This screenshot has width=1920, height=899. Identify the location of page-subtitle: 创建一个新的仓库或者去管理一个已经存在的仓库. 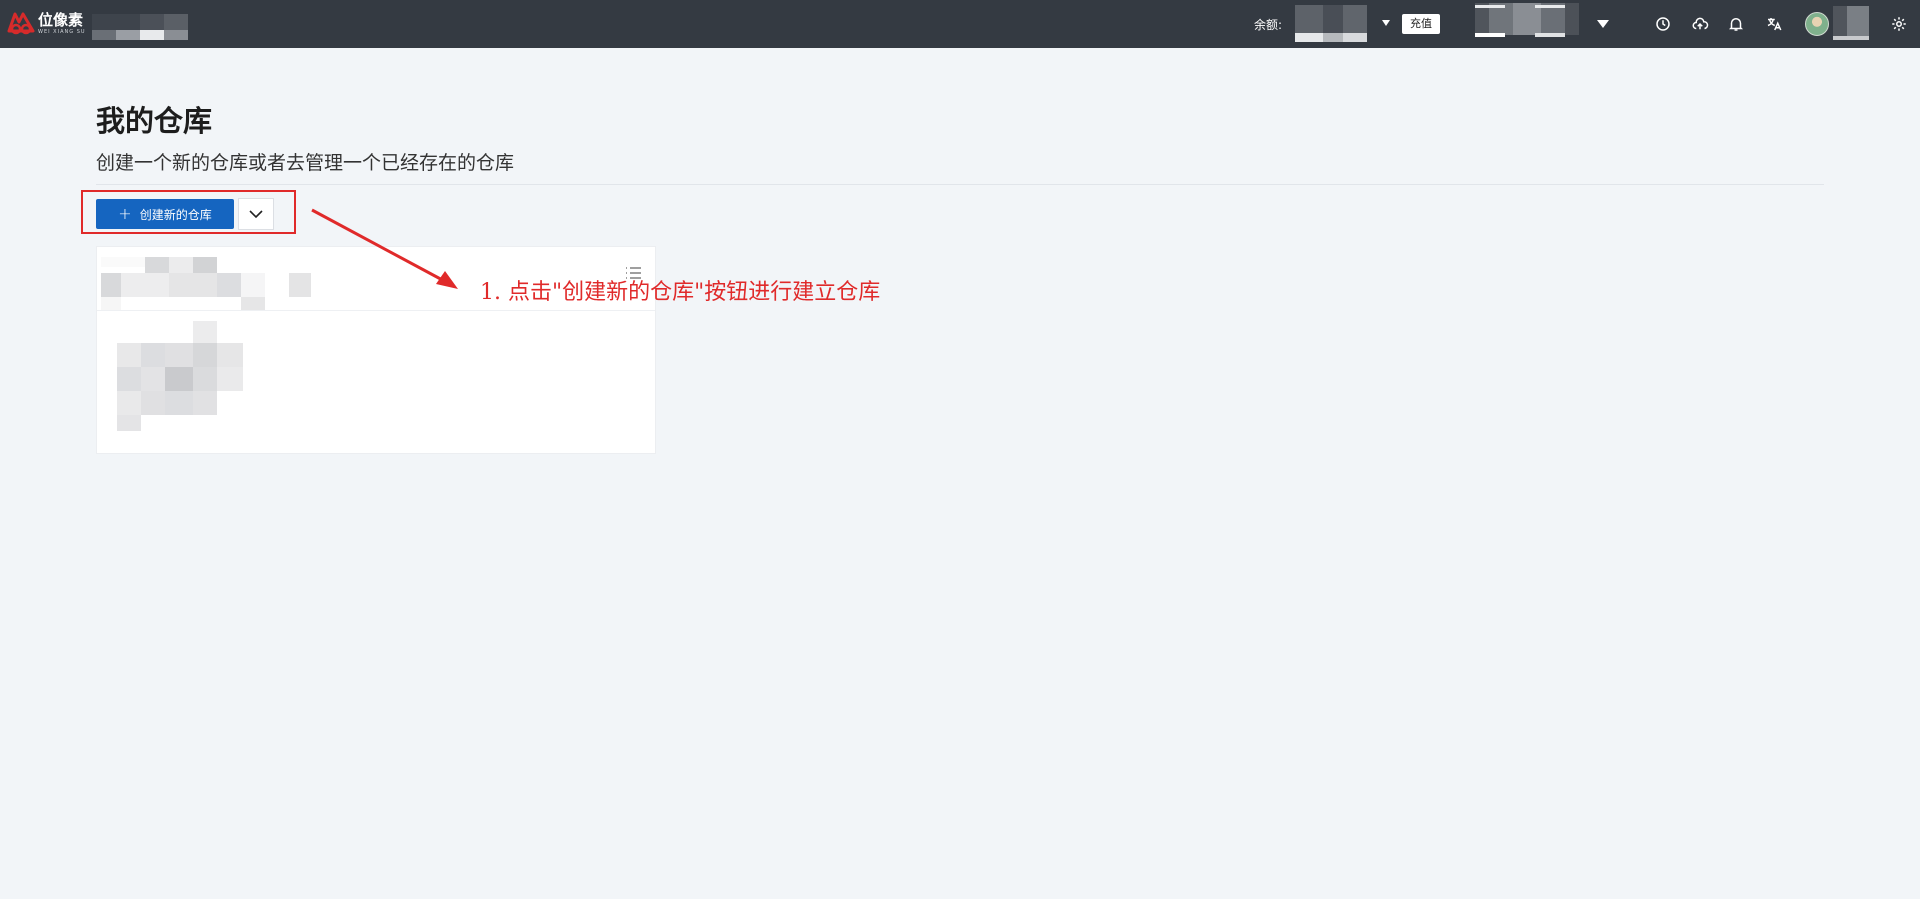
(305, 163).